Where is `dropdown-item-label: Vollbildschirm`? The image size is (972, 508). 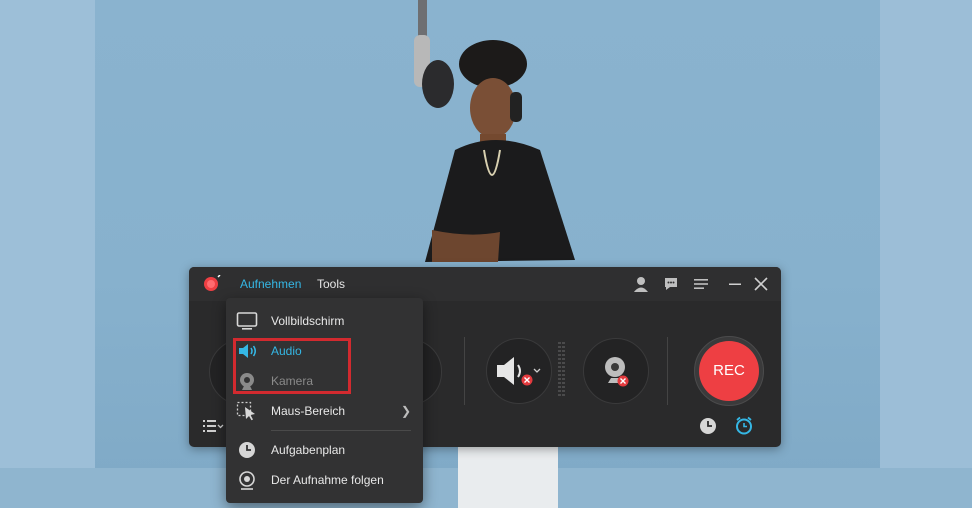
dropdown-item-label: Vollbildschirm is located at coordinates (308, 321).